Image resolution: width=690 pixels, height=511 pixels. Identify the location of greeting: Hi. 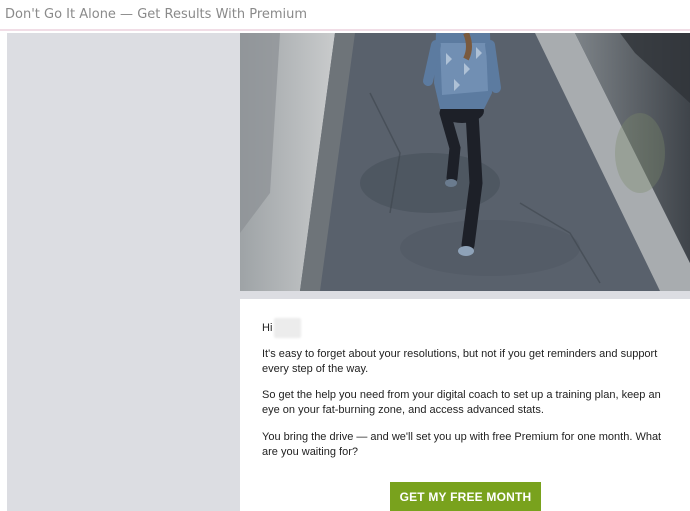
(282, 328).